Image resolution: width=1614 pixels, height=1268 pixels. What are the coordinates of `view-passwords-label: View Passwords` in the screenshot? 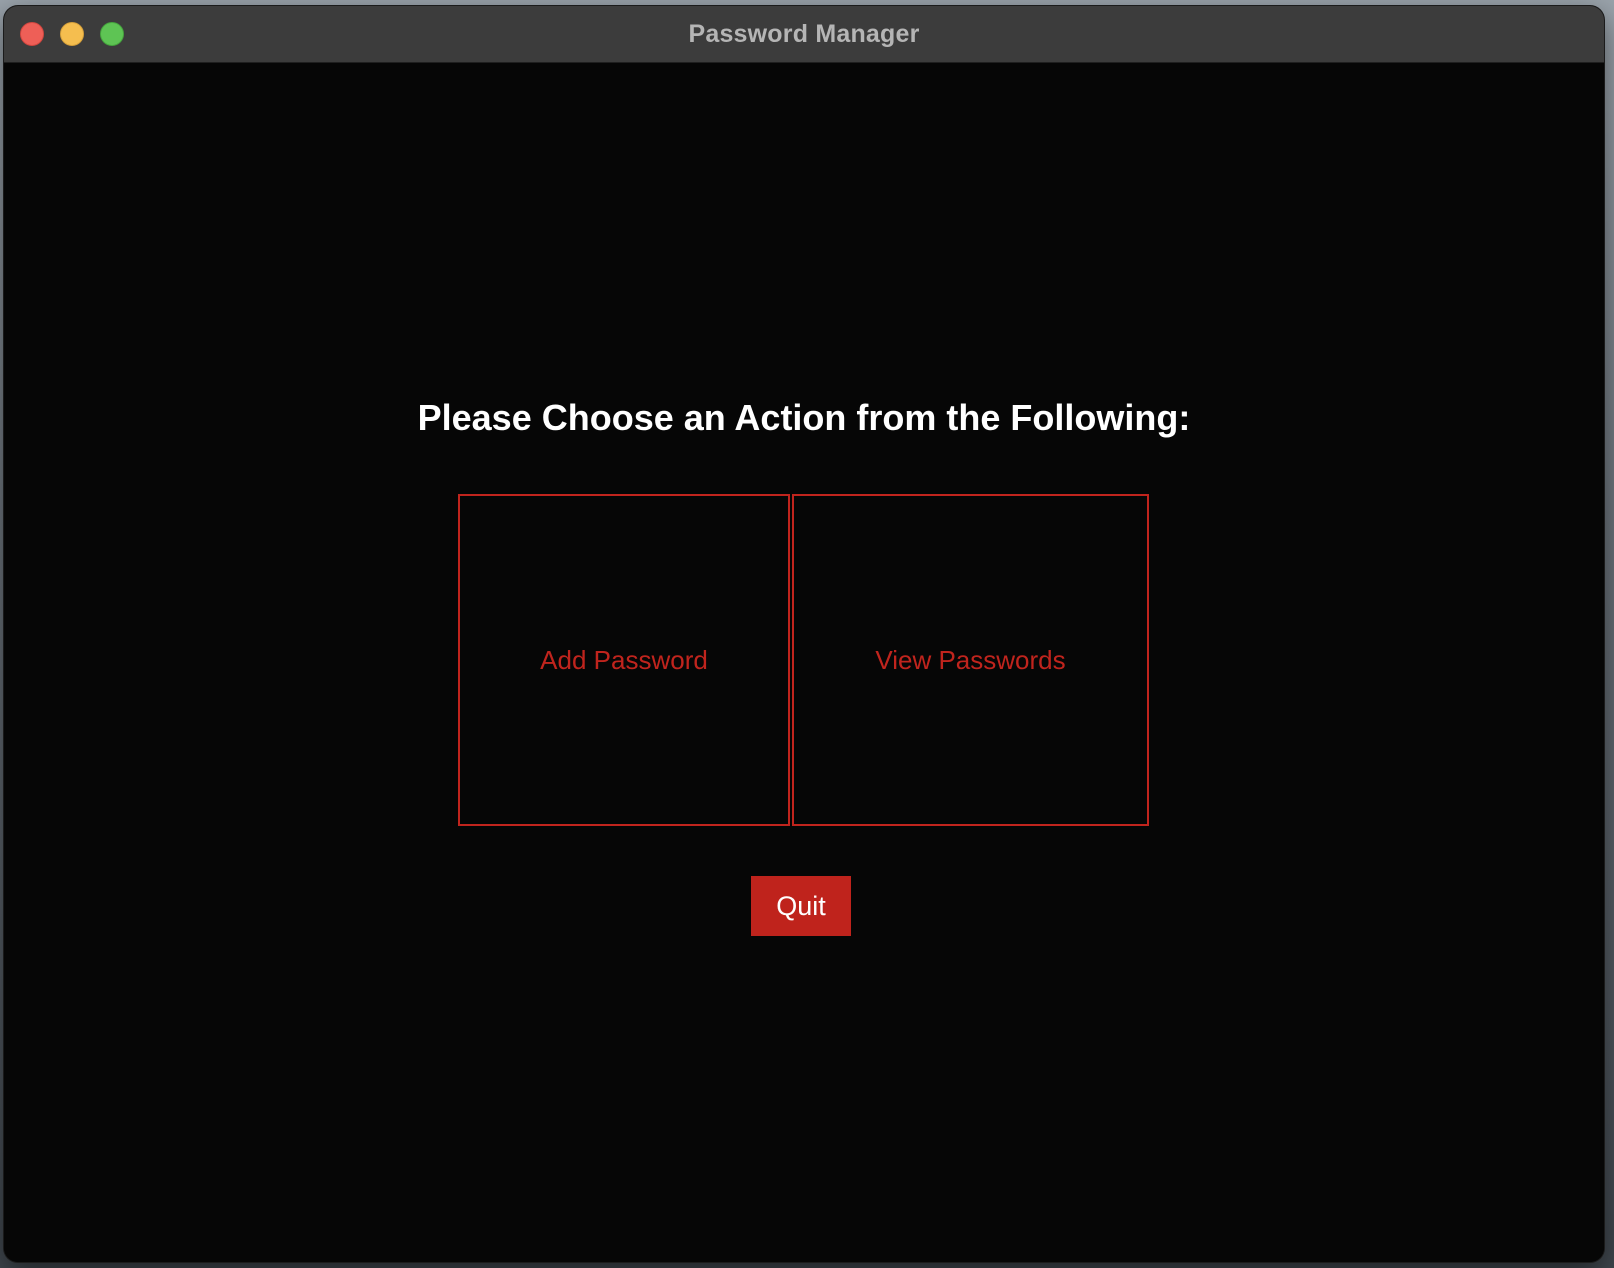 It's located at (970, 659).